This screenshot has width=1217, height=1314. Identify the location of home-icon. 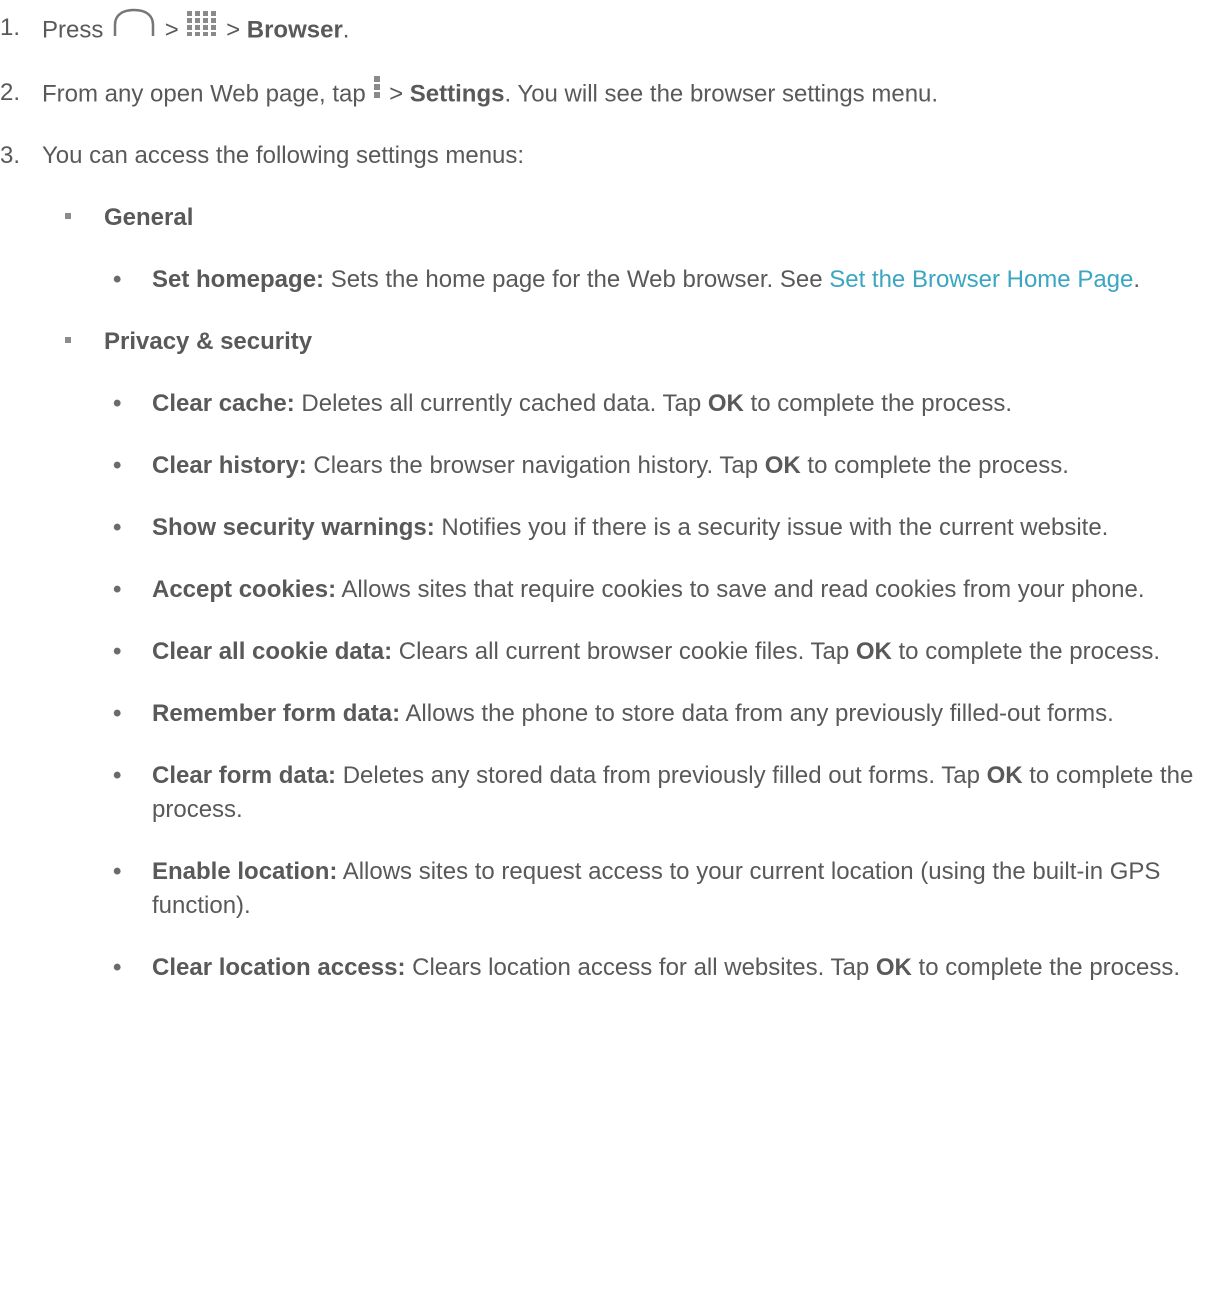
(134, 28).